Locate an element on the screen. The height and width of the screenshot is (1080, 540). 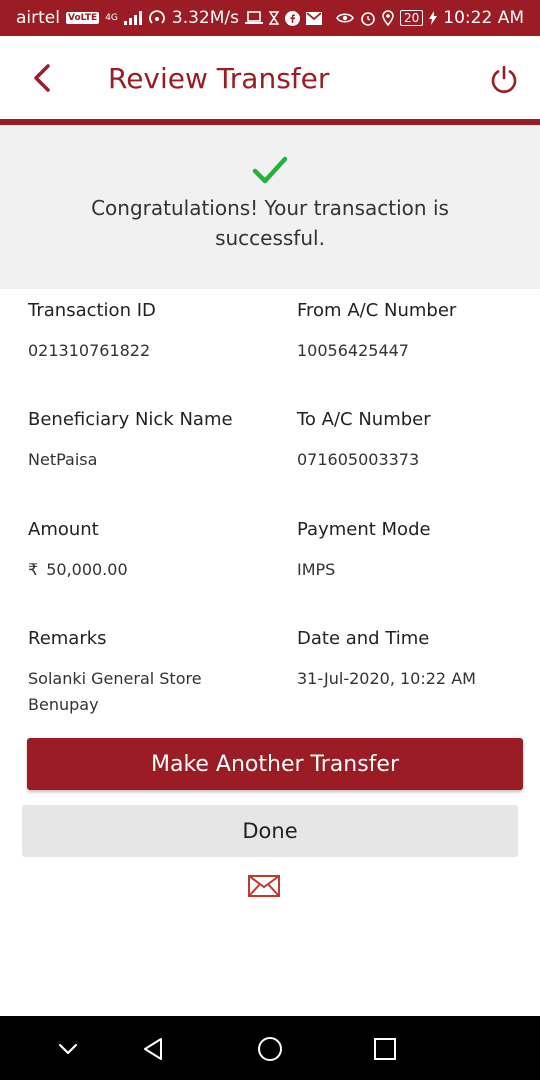
back-button is located at coordinates (42, 78).